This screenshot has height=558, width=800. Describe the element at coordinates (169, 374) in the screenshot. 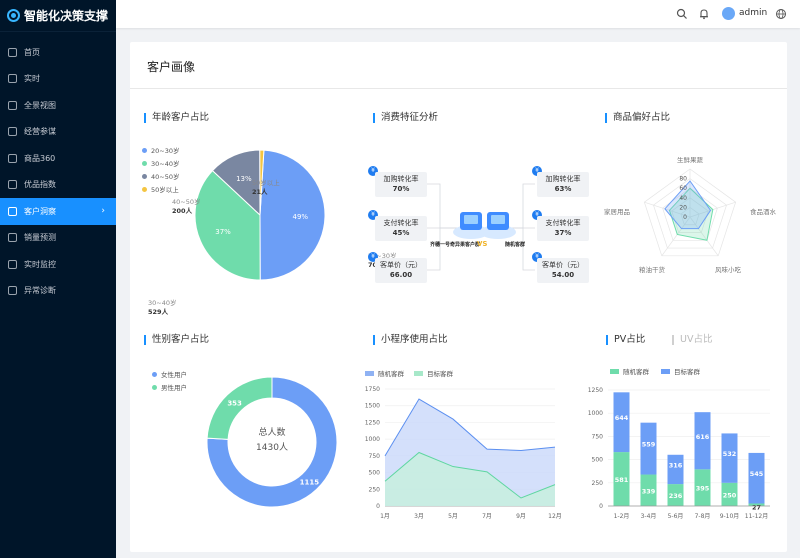

I see `legend-item: 女性用户` at that location.